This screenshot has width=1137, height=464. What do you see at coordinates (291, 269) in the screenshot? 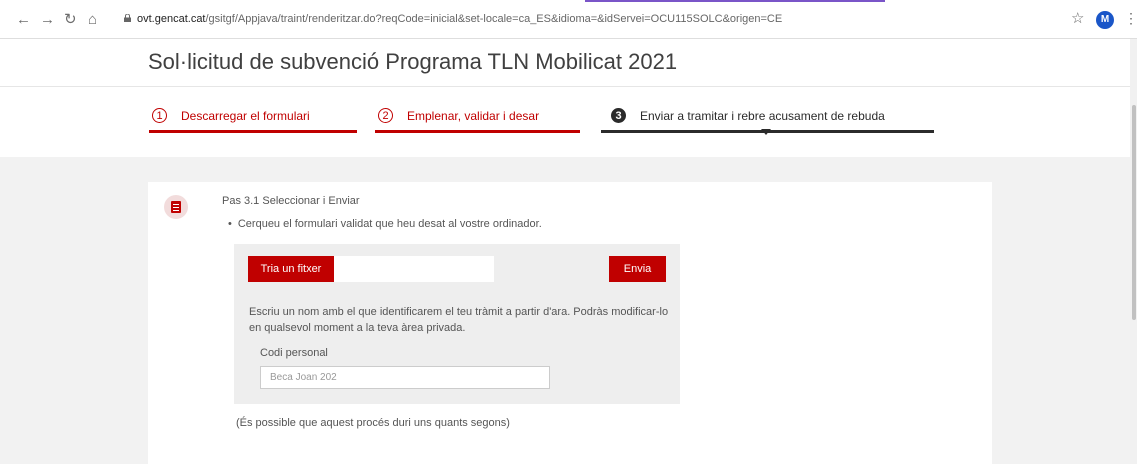
I see `choose-file-button: Tria un fitxer` at bounding box center [291, 269].